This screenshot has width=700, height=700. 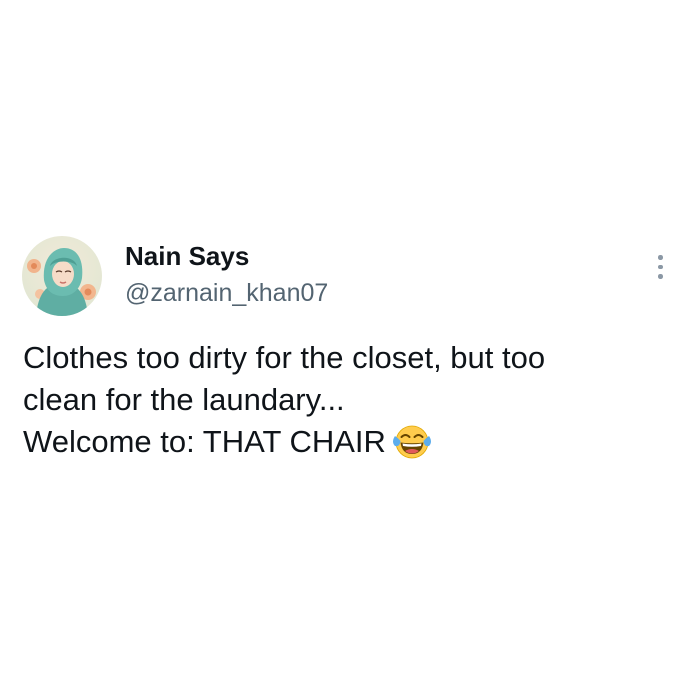 What do you see at coordinates (412, 442) in the screenshot?
I see `face-with-tears-of-joy-icon` at bounding box center [412, 442].